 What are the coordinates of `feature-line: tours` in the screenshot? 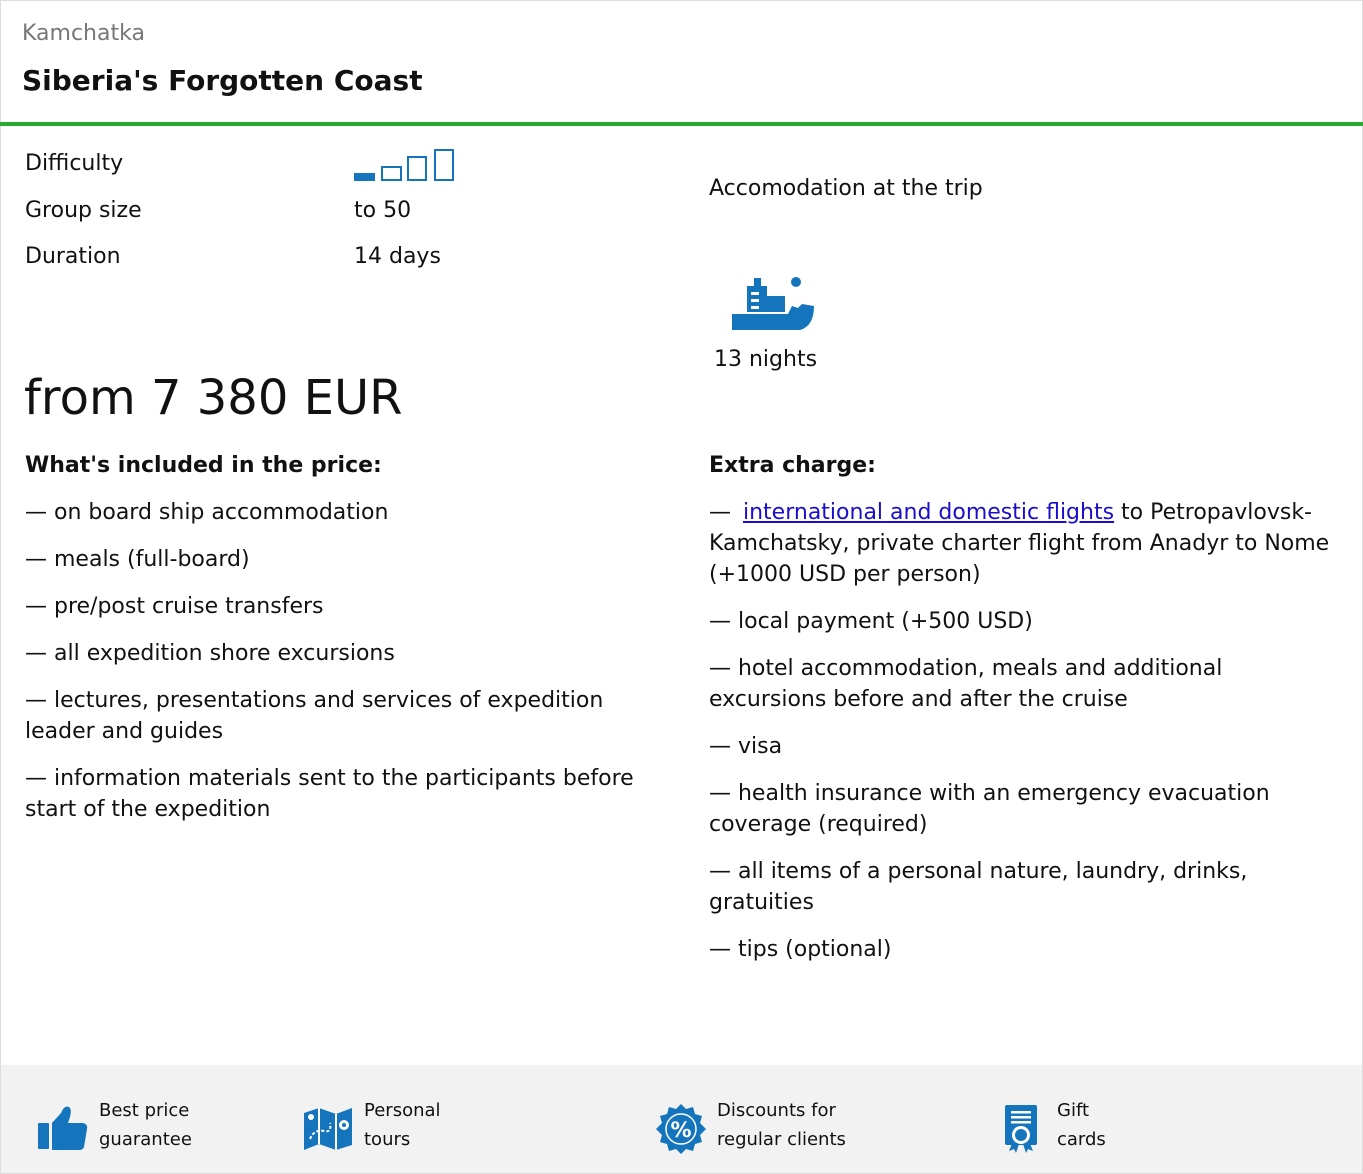 It's located at (387, 1139).